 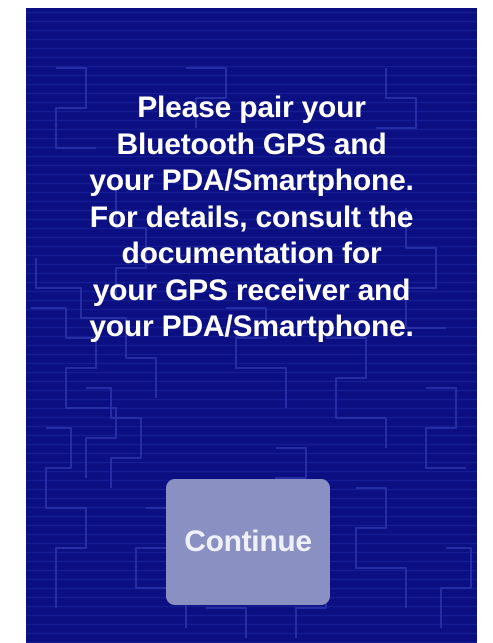 I want to click on message-line: For details, consult the, so click(x=251, y=217).